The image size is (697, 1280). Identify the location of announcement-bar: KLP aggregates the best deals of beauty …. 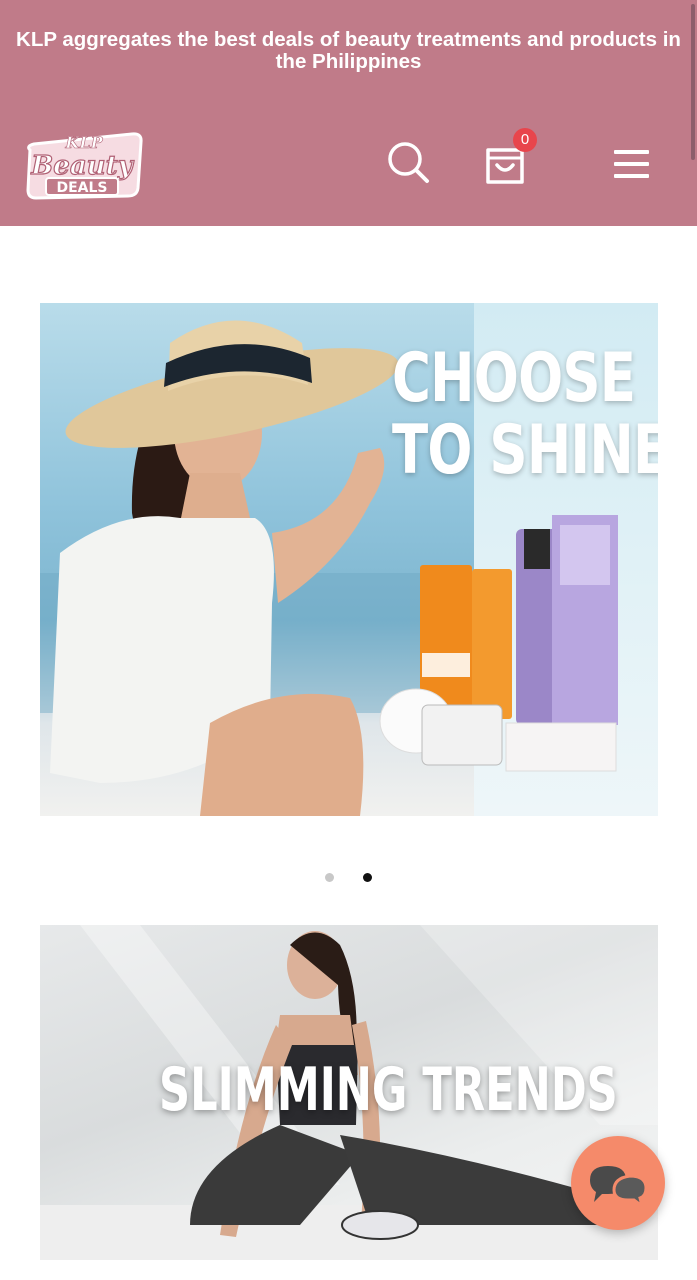
(348, 50).